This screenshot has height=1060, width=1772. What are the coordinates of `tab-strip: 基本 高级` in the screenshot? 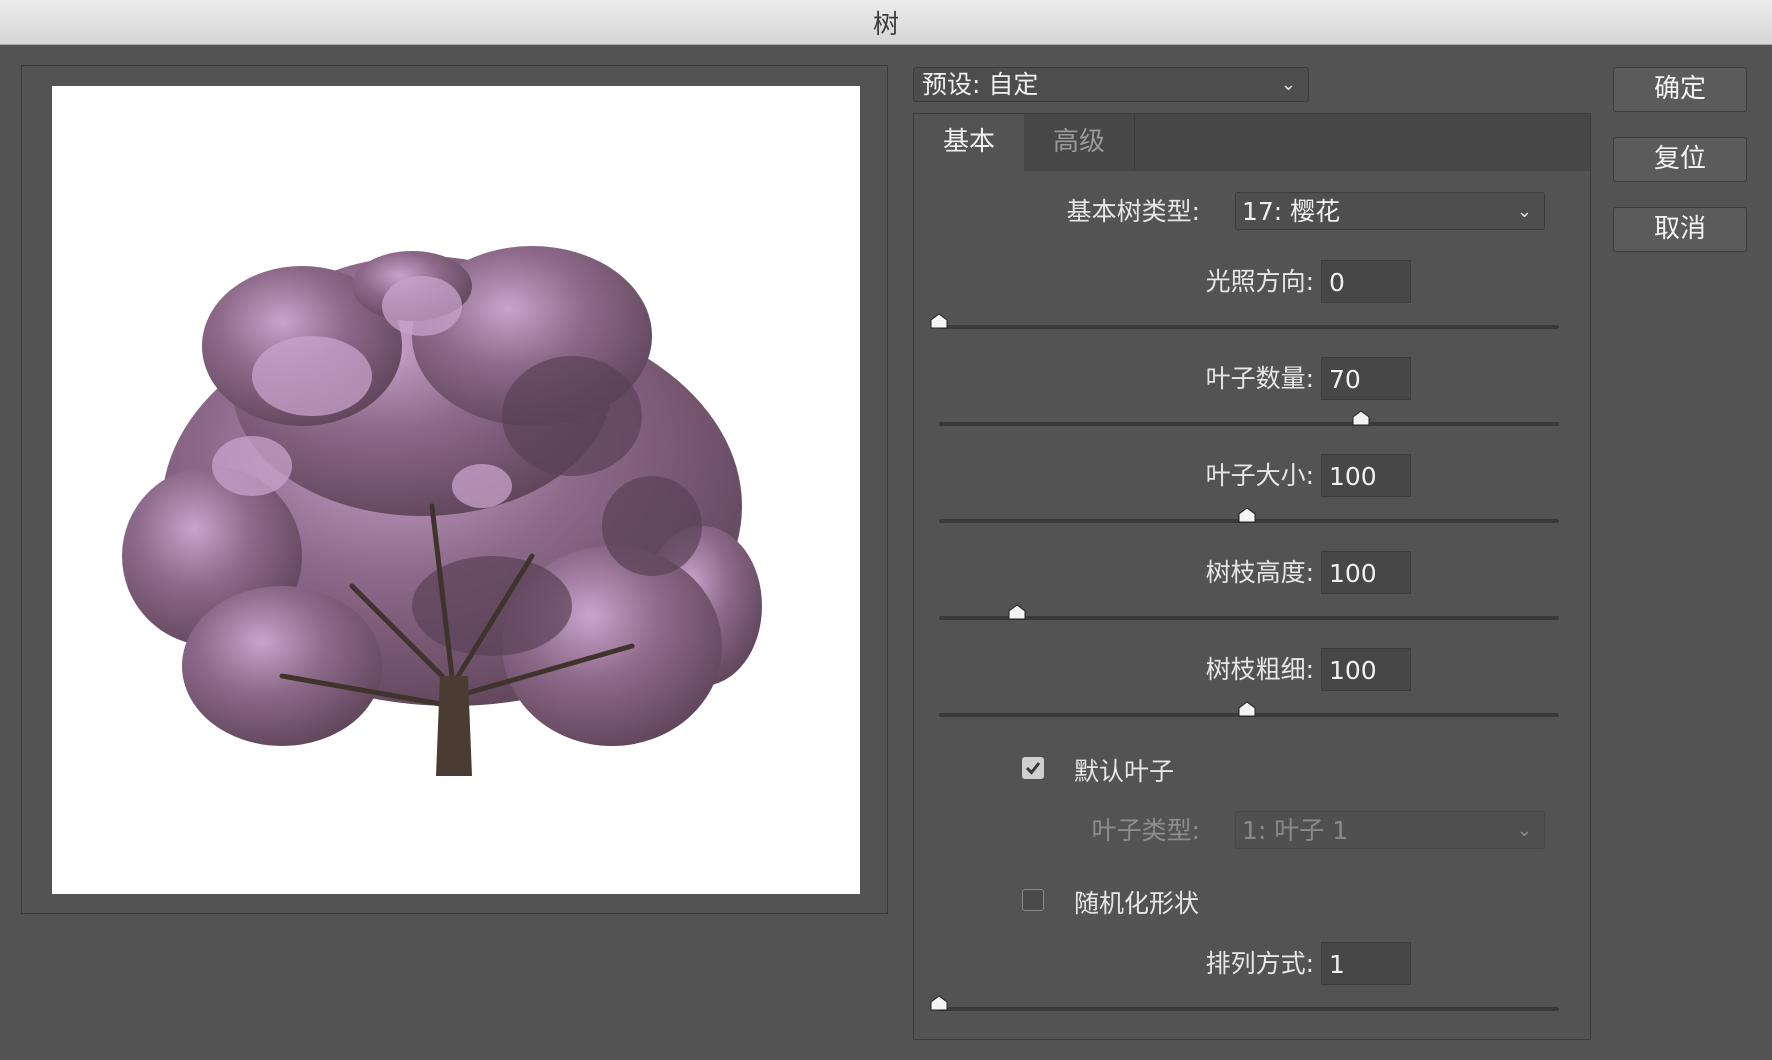 It's located at (1252, 142).